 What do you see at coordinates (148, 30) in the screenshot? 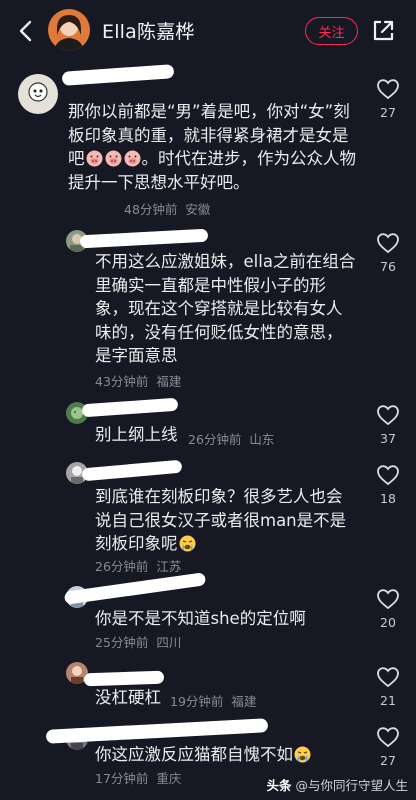
I see `profile-name: Ella陈嘉桦` at bounding box center [148, 30].